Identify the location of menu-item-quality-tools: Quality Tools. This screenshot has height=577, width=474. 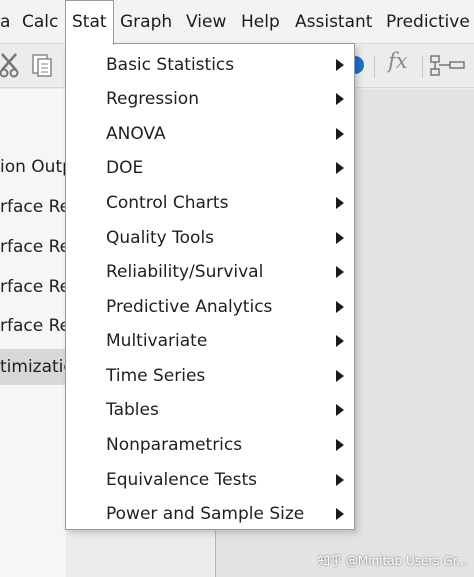
(210, 238).